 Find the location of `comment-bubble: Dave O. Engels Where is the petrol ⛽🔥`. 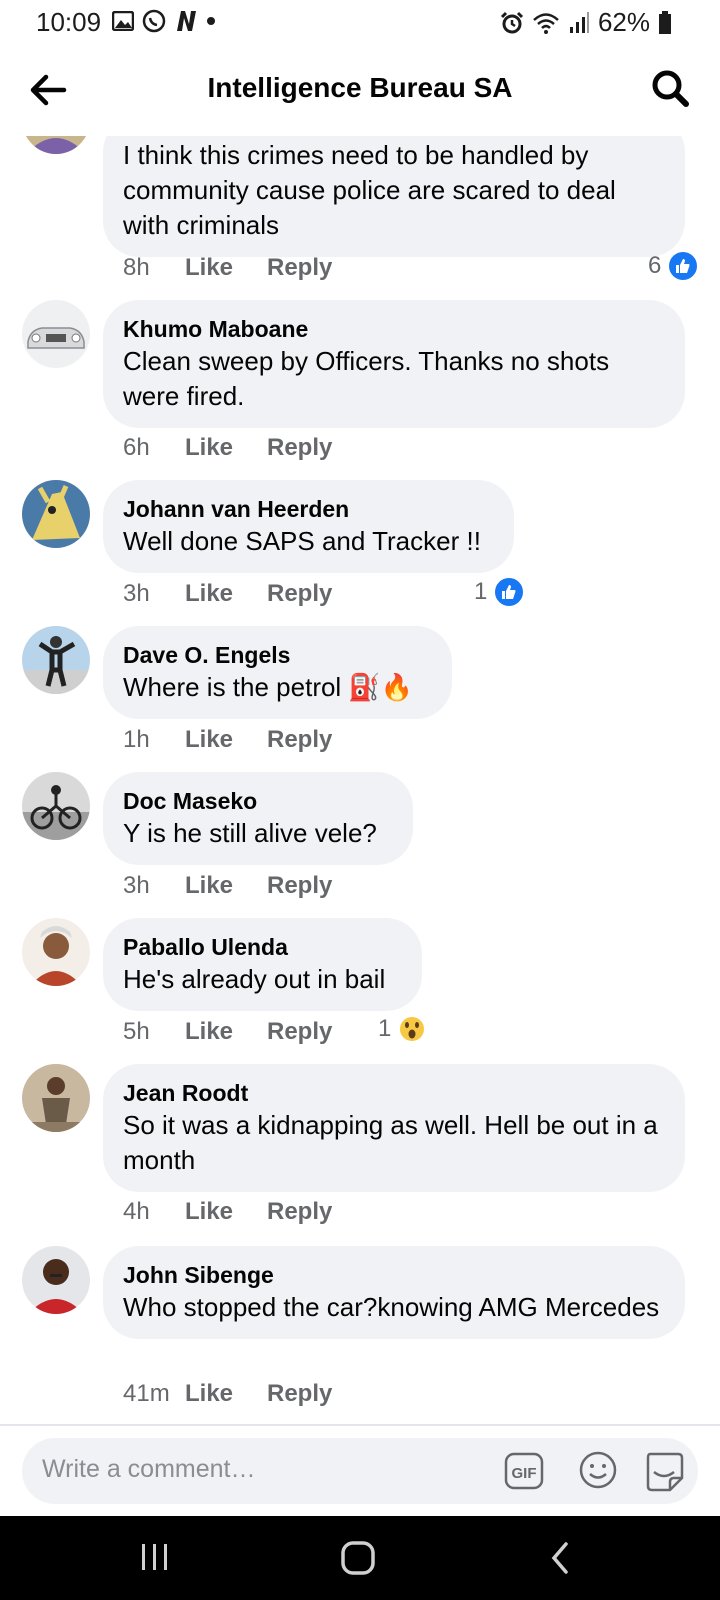

comment-bubble: Dave O. Engels Where is the petrol ⛽🔥 is located at coordinates (277, 672).